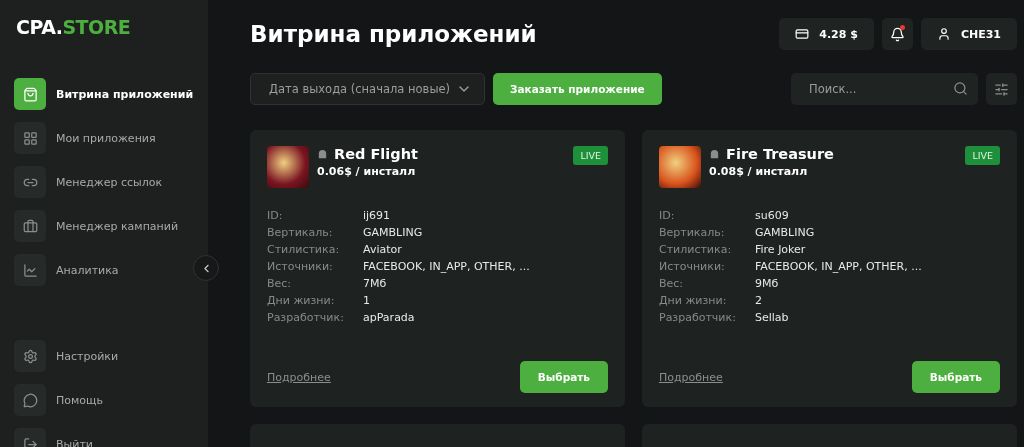  I want to click on field-value: Sellab, so click(772, 317).